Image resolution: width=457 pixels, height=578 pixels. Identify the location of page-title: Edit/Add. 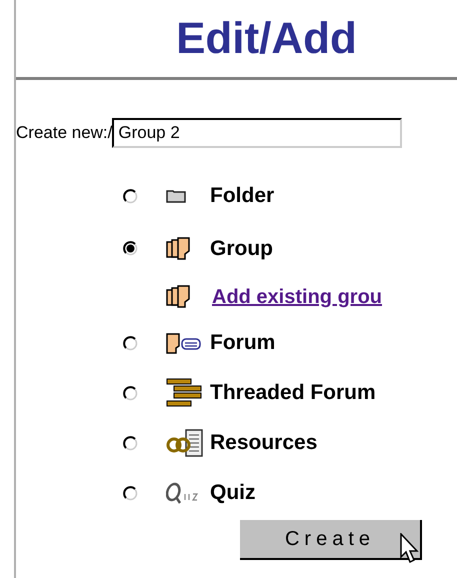
(266, 38).